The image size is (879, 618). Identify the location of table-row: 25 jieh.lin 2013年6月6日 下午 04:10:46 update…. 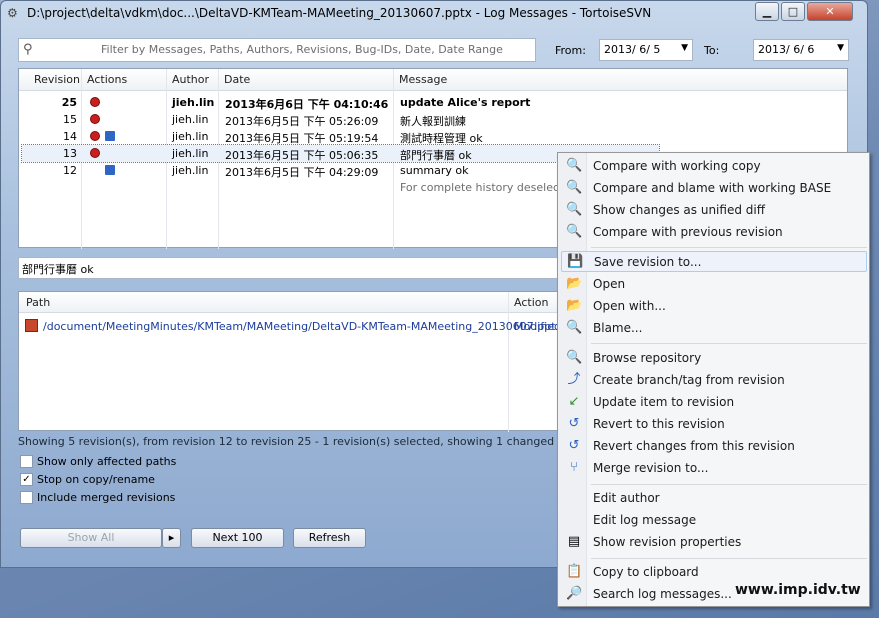
(433, 102).